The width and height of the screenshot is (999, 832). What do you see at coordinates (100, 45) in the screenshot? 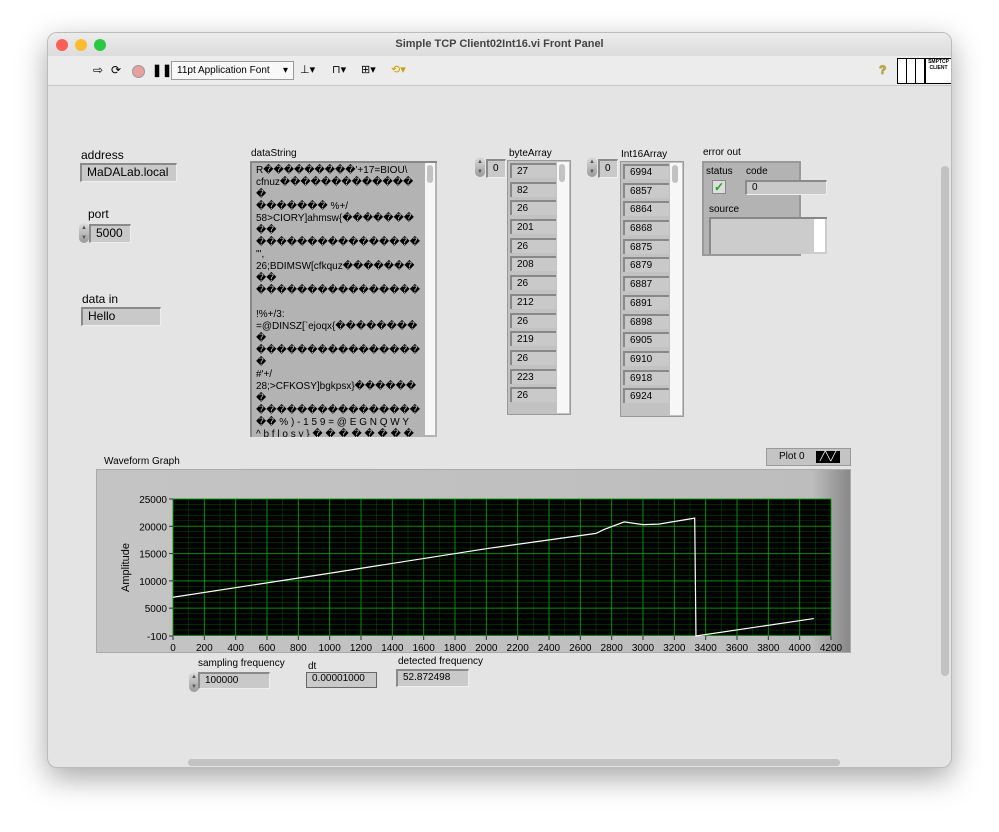
I see `zoom-button` at bounding box center [100, 45].